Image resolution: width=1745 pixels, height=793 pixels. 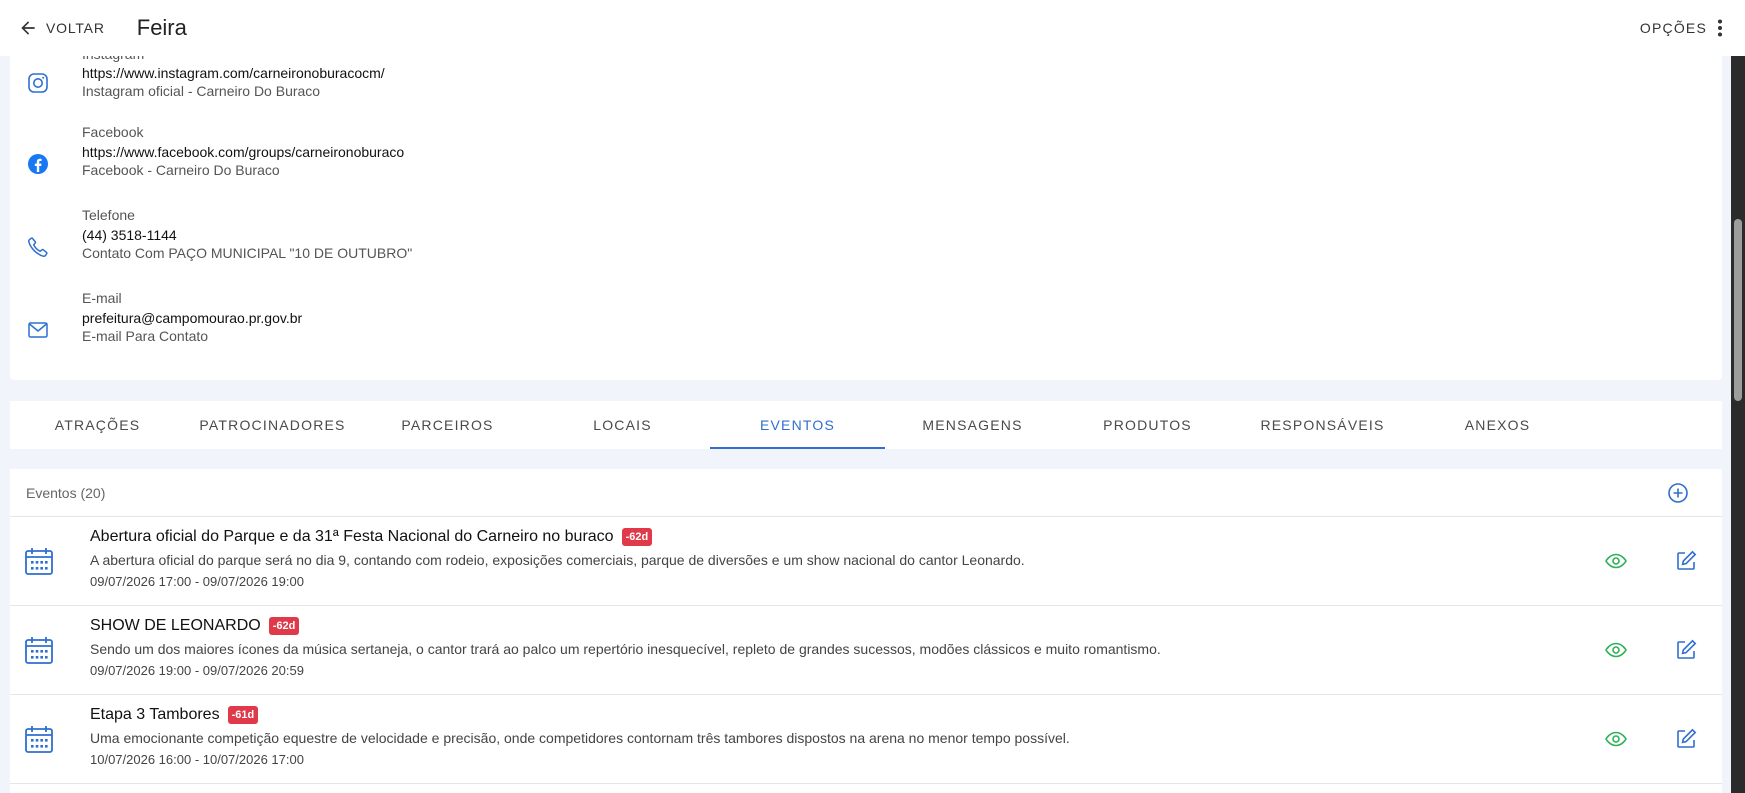 What do you see at coordinates (1673, 28) in the screenshot?
I see `options-label: OPÇÕES` at bounding box center [1673, 28].